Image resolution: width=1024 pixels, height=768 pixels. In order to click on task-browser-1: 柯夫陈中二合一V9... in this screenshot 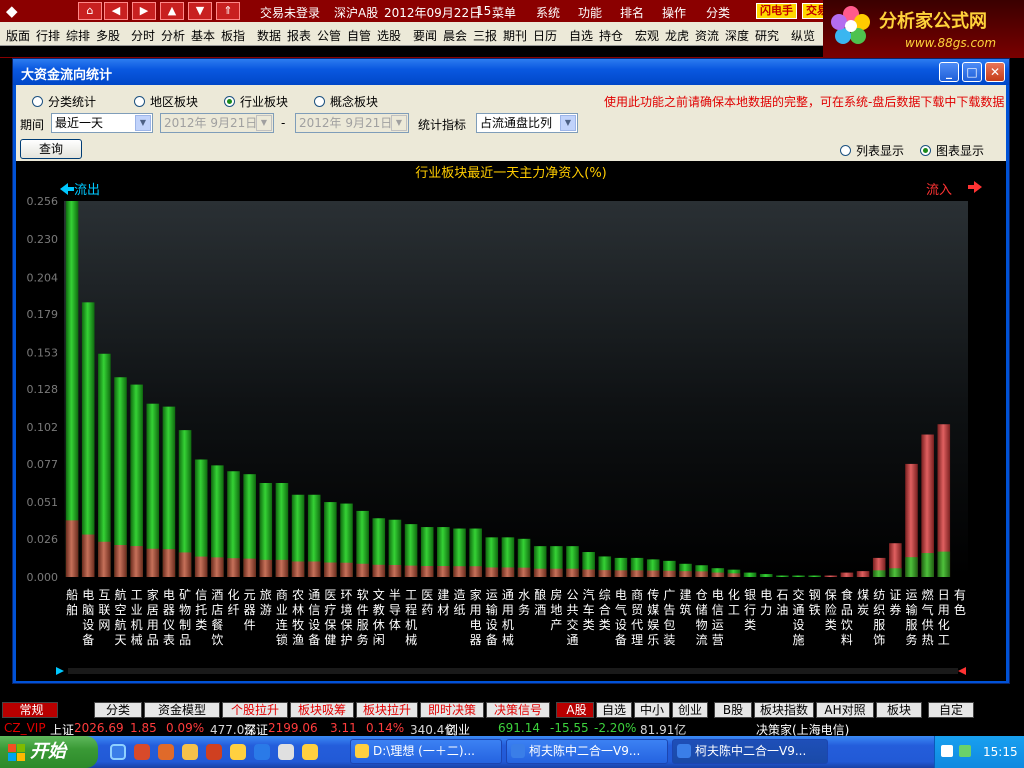, I will do `click(587, 751)`.